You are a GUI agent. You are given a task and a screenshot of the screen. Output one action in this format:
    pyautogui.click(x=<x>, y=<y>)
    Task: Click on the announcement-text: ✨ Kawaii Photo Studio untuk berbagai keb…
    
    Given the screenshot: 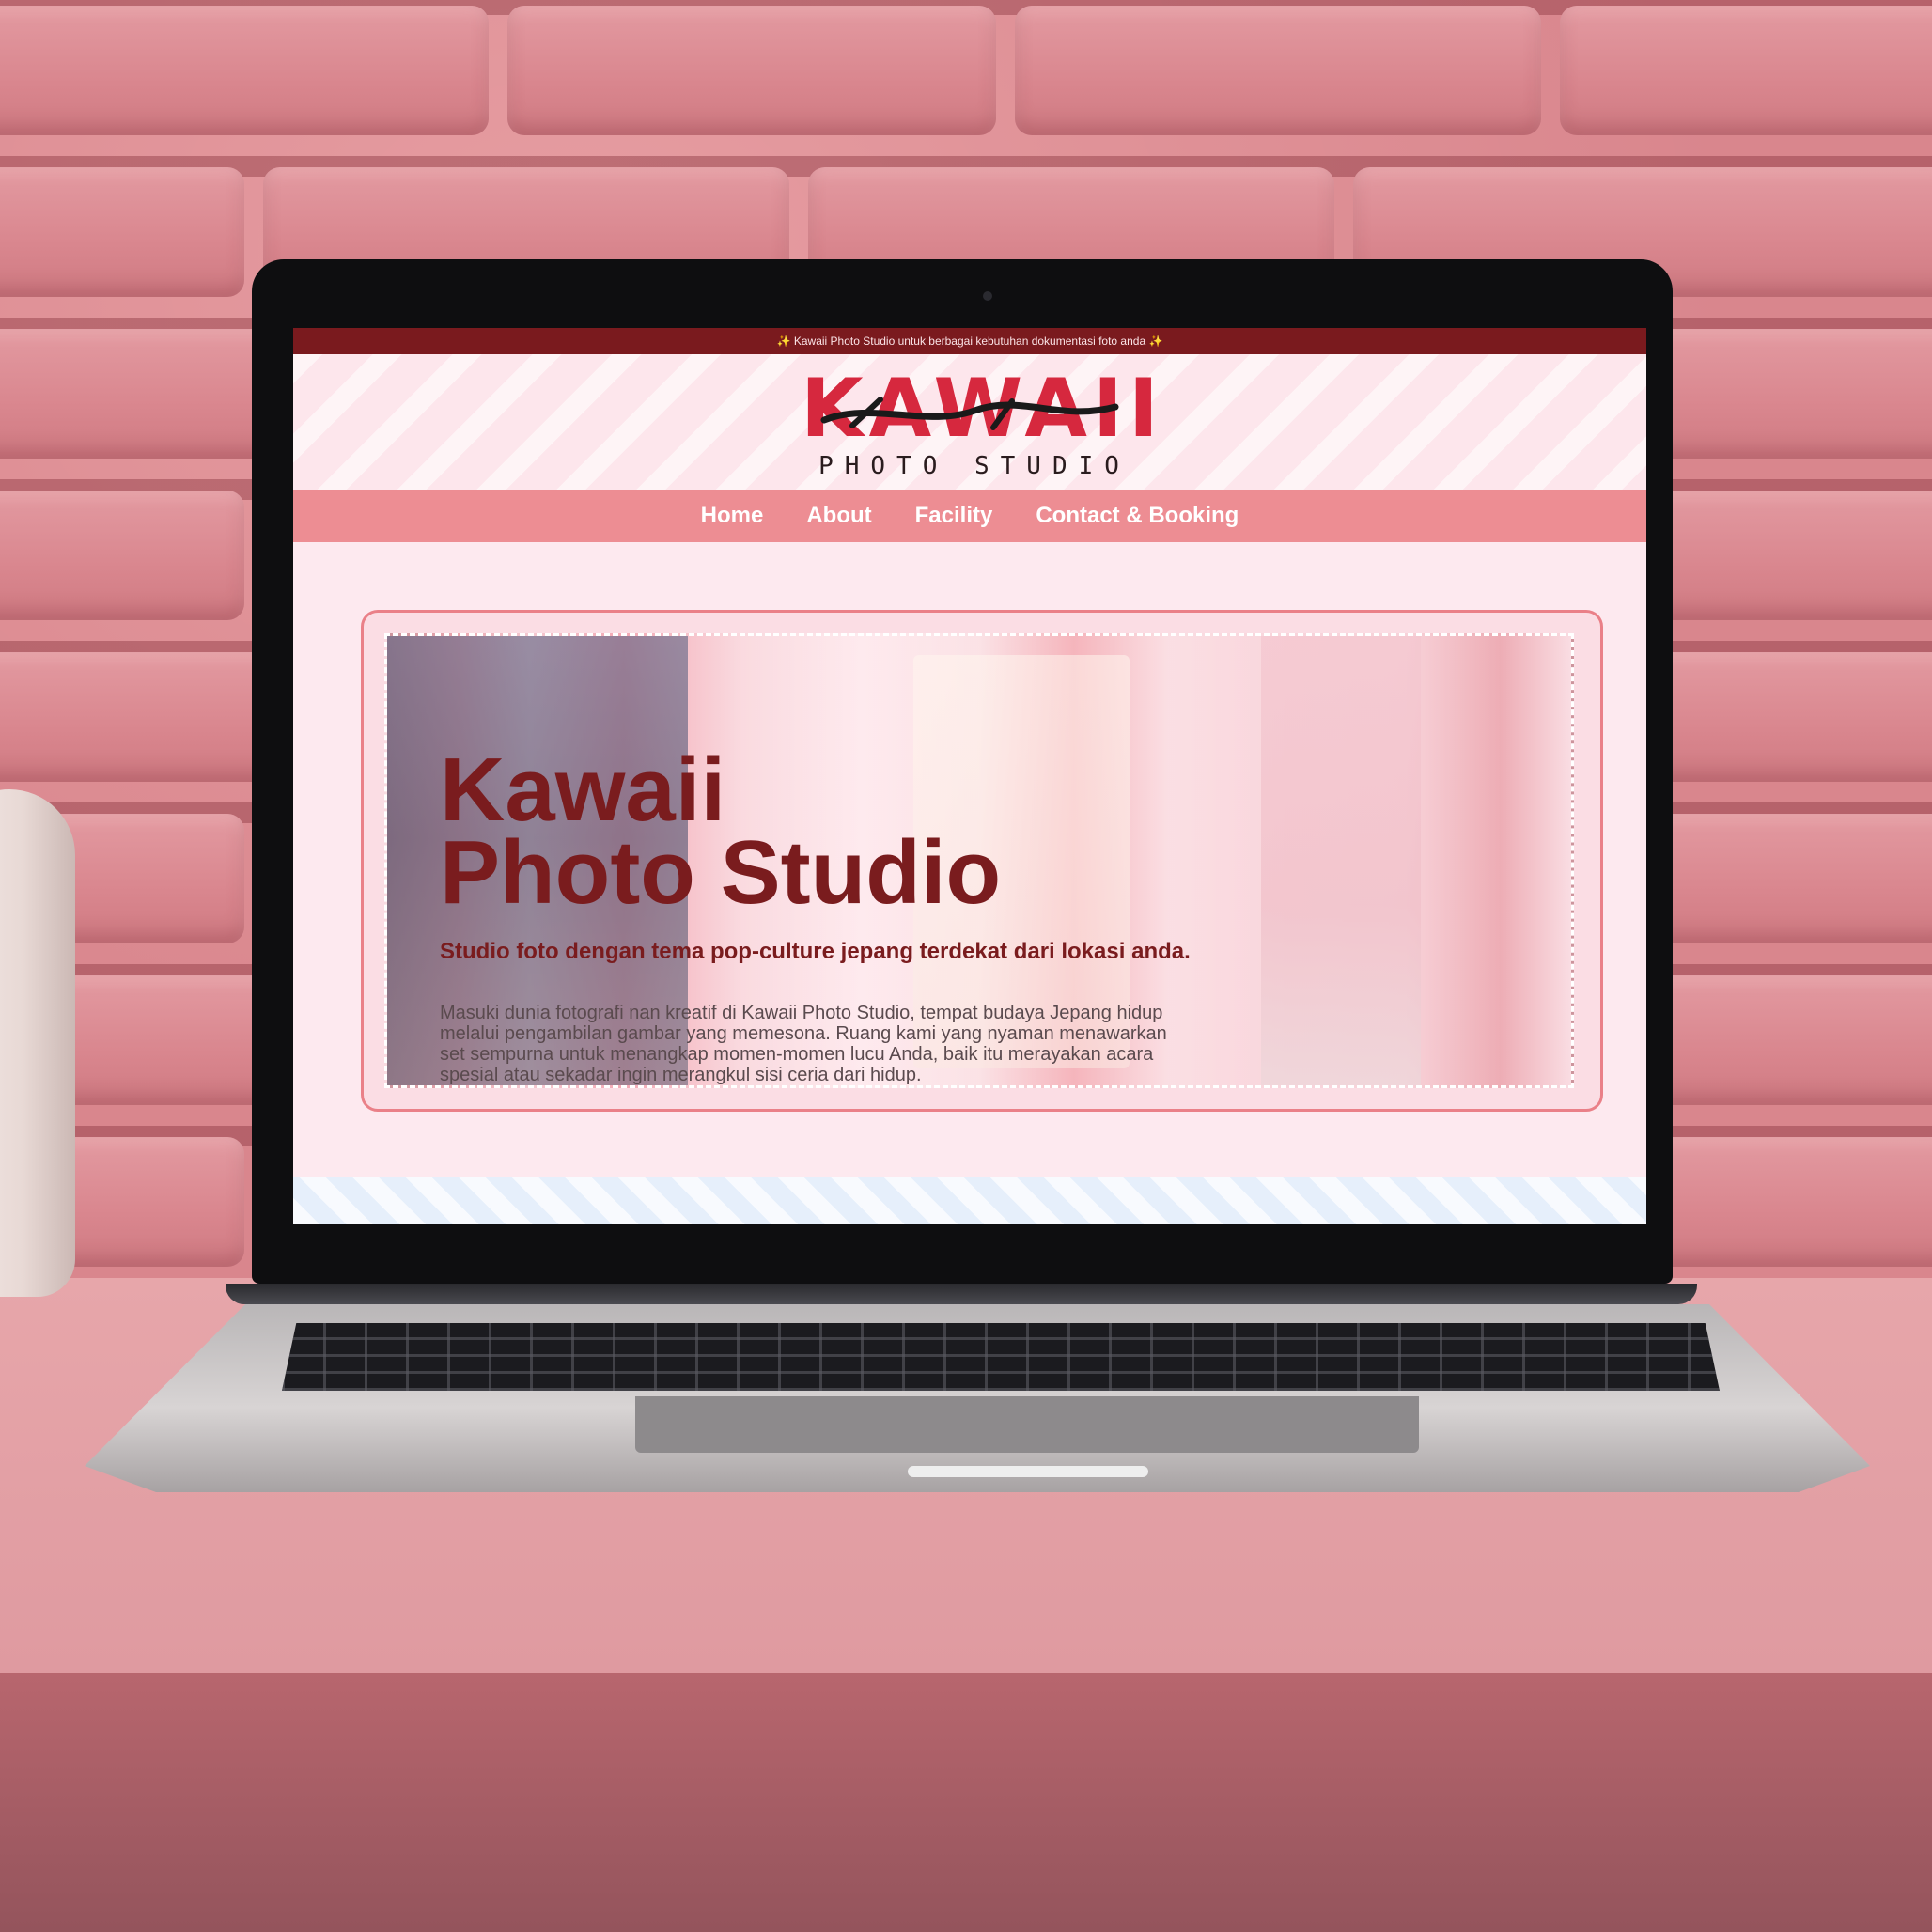 What is the action you would take?
    pyautogui.click(x=969, y=341)
    